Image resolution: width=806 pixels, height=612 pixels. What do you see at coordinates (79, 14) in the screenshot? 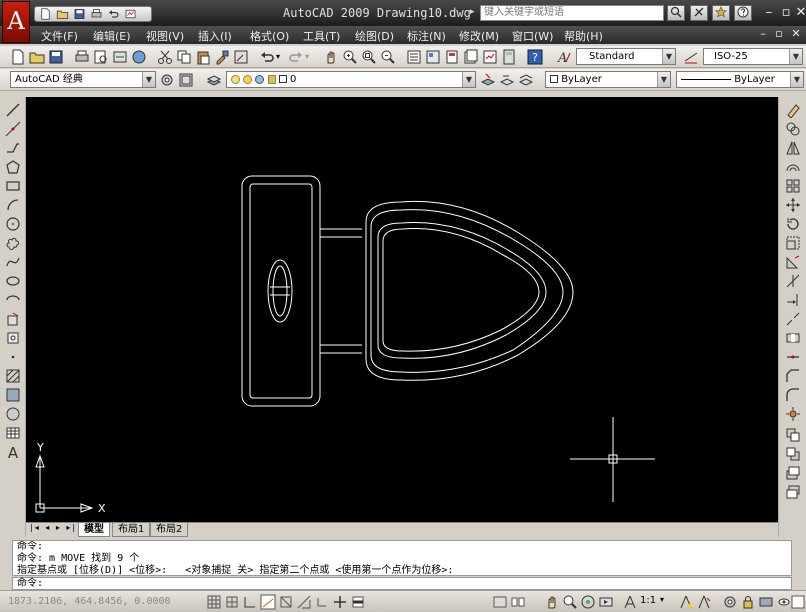
I see `save-icon` at bounding box center [79, 14].